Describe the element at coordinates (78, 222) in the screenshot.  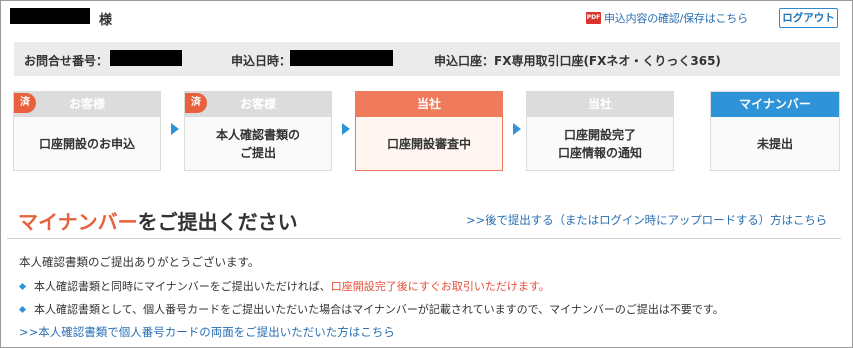
I see `section-title-accent: マイナンバー` at that location.